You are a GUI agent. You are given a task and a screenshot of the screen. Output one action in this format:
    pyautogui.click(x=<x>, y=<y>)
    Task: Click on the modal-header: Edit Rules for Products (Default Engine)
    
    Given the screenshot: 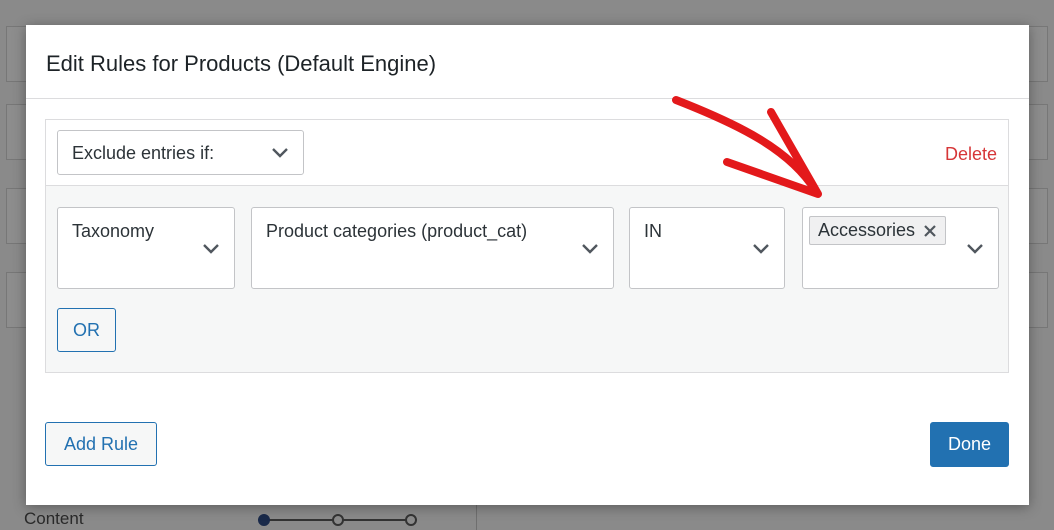 What is the action you would take?
    pyautogui.click(x=527, y=62)
    